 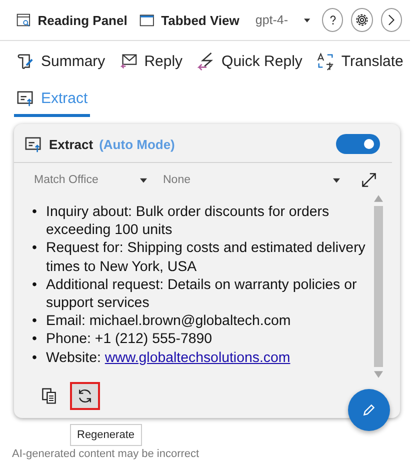 What do you see at coordinates (129, 339) in the screenshot?
I see `extracted-item: Phone: +1 (212) 555-7890` at bounding box center [129, 339].